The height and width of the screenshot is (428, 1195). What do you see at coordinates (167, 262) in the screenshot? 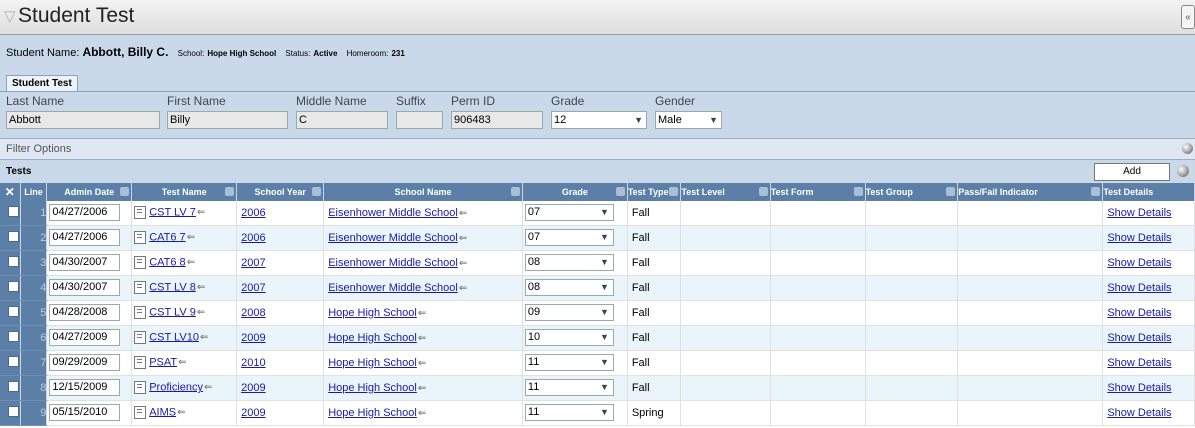
I see `test-name-link: CAT6 8` at bounding box center [167, 262].